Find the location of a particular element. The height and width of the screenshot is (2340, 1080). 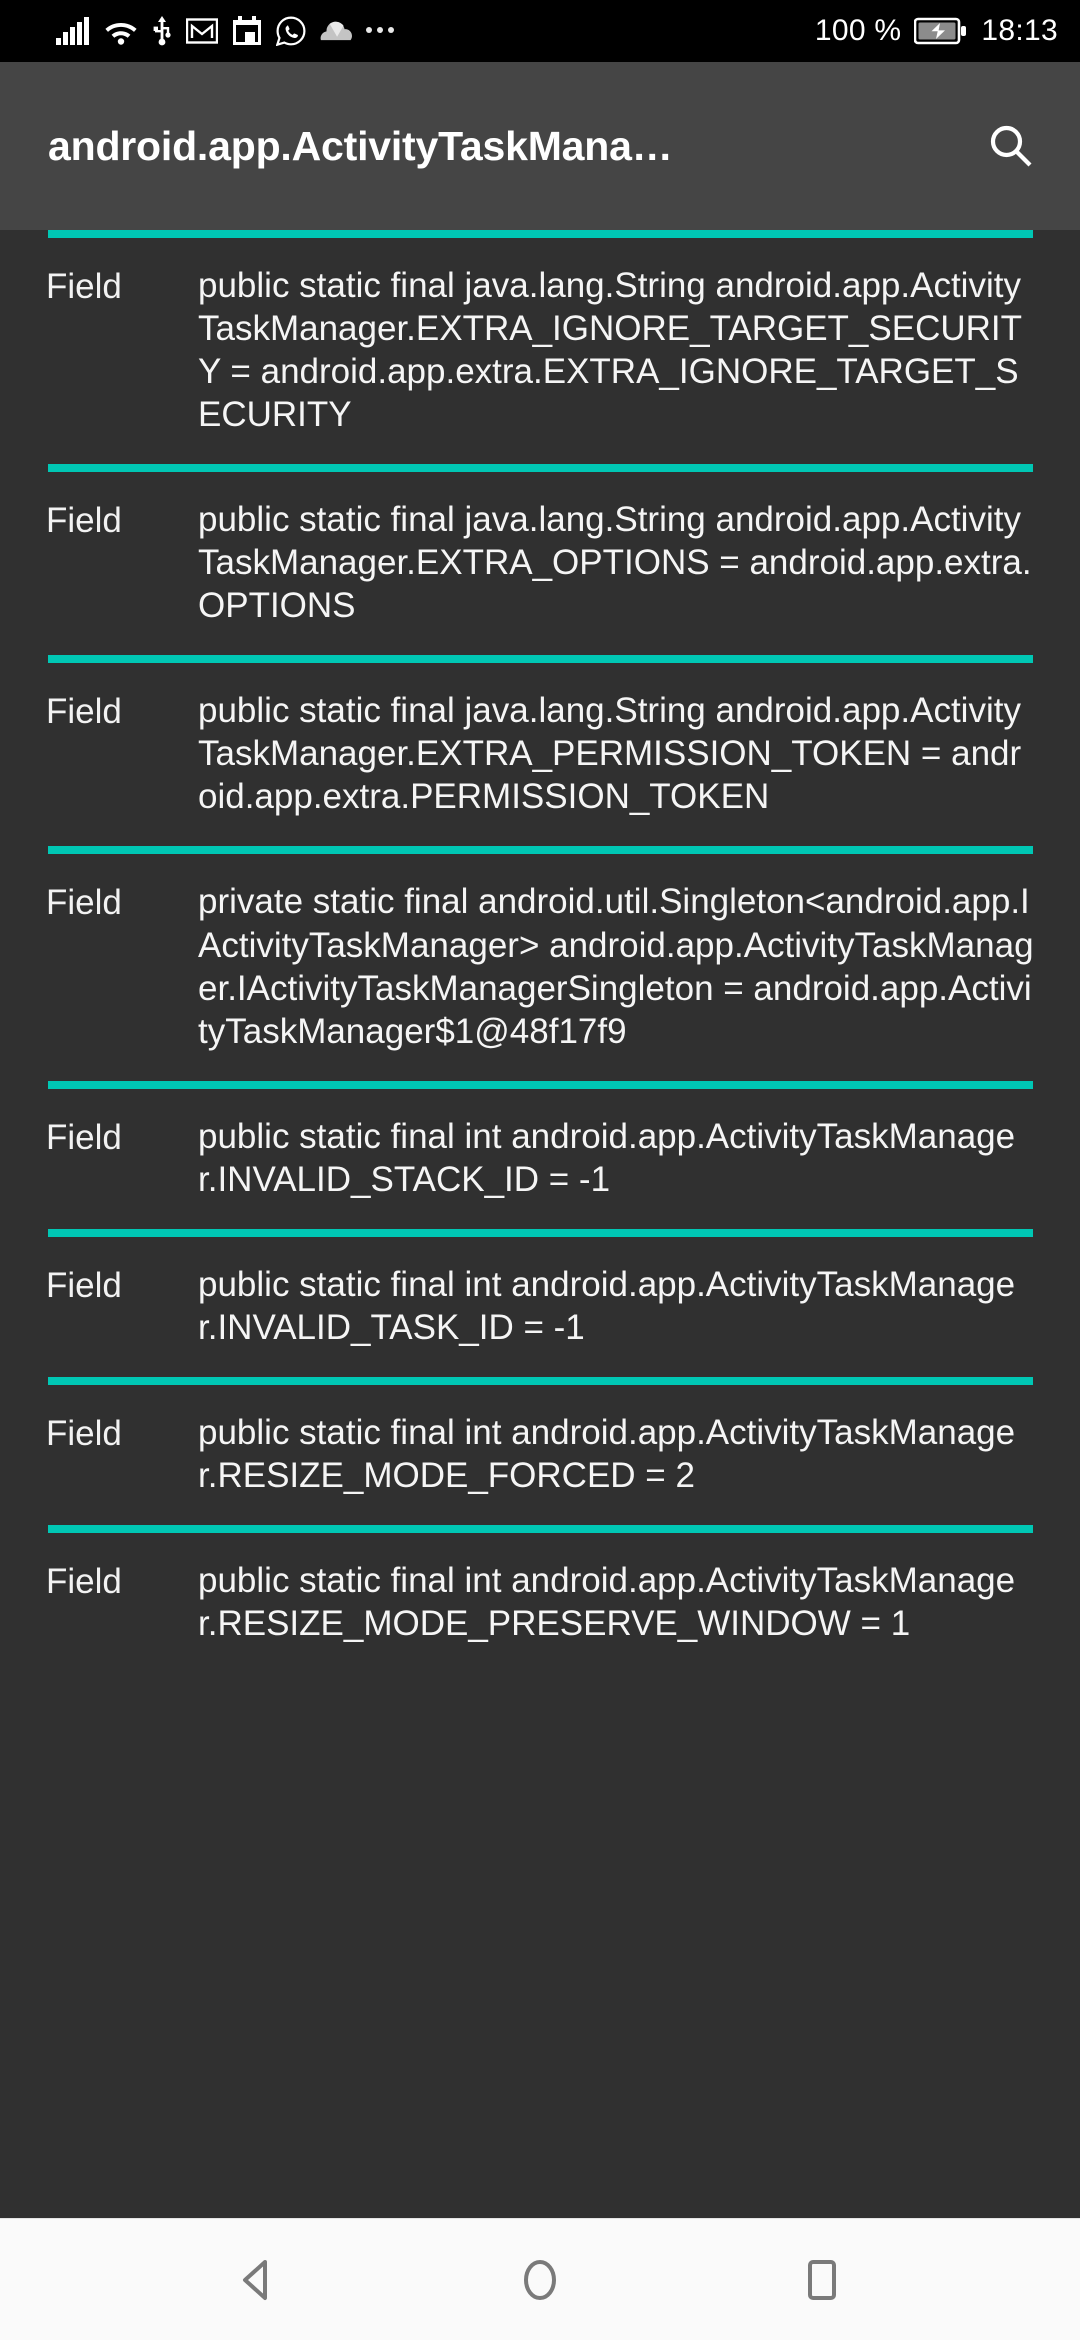

usb-icon is located at coordinates (162, 31).